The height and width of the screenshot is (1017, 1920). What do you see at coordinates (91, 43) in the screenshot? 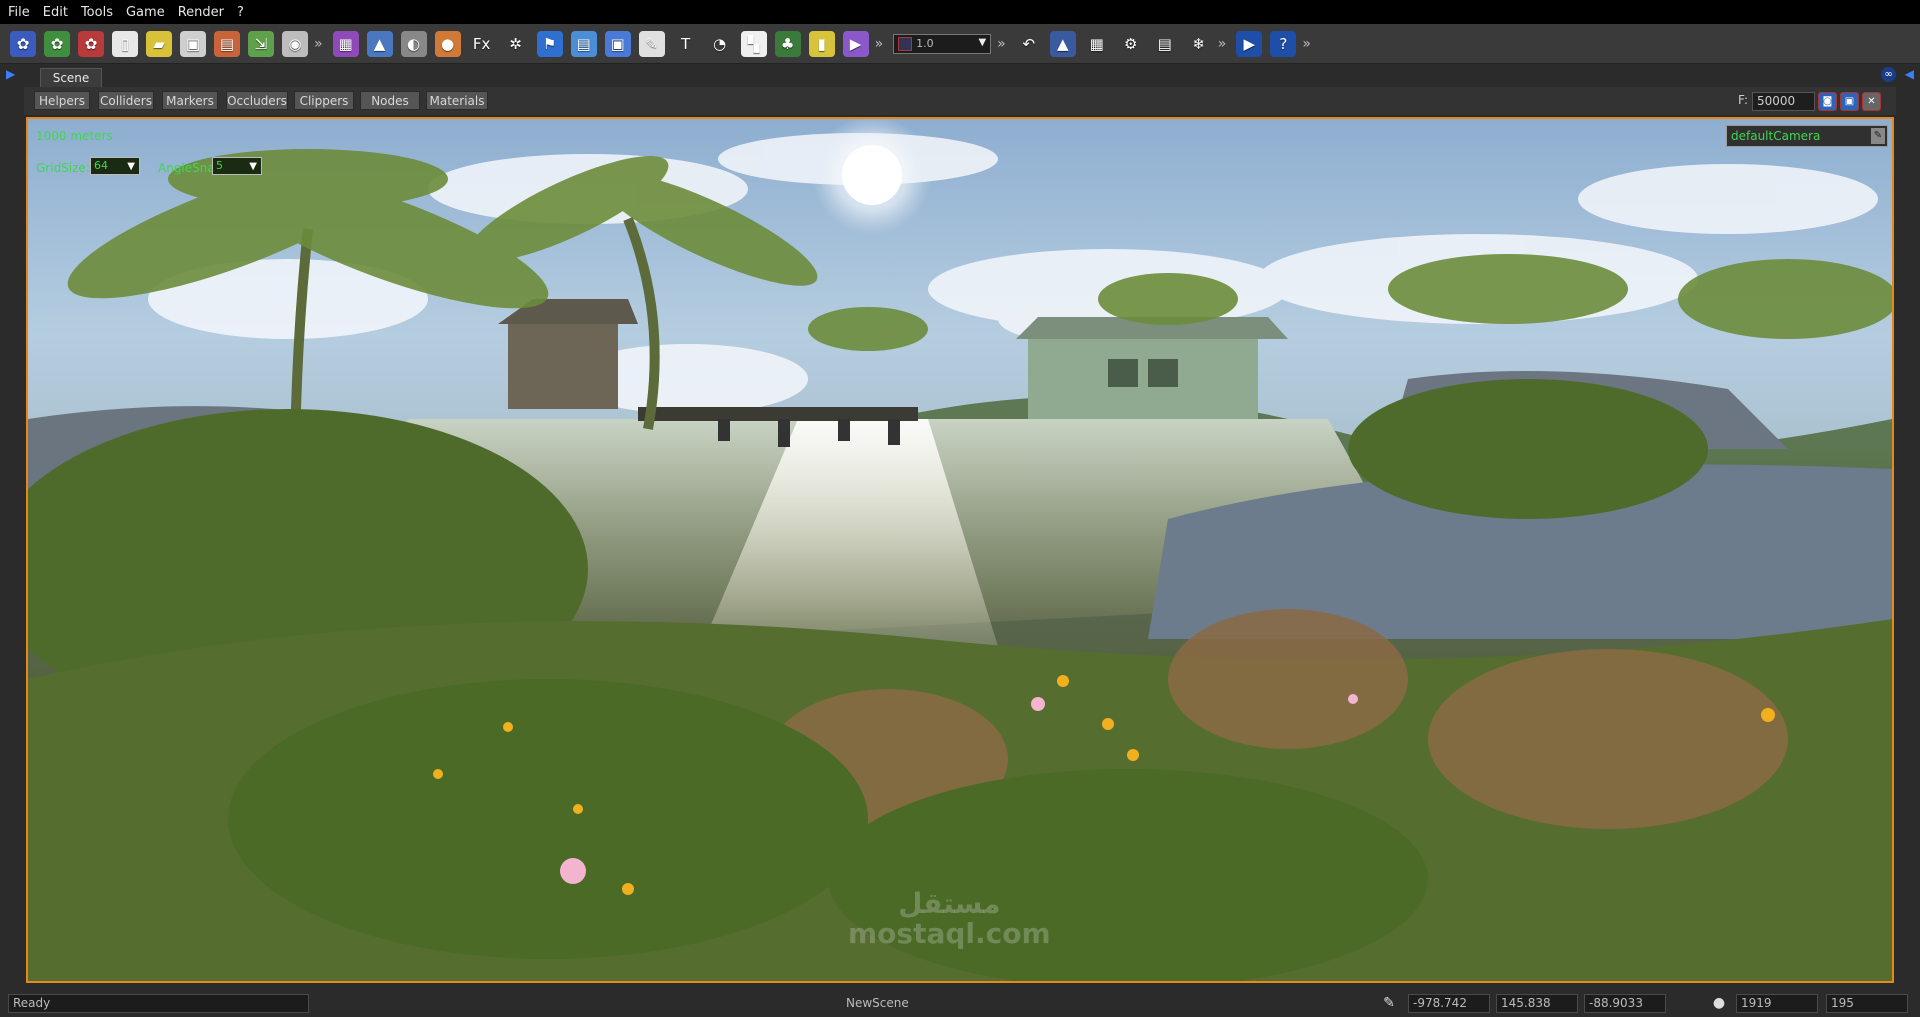
I see `project-settings-icon: ✿` at bounding box center [91, 43].